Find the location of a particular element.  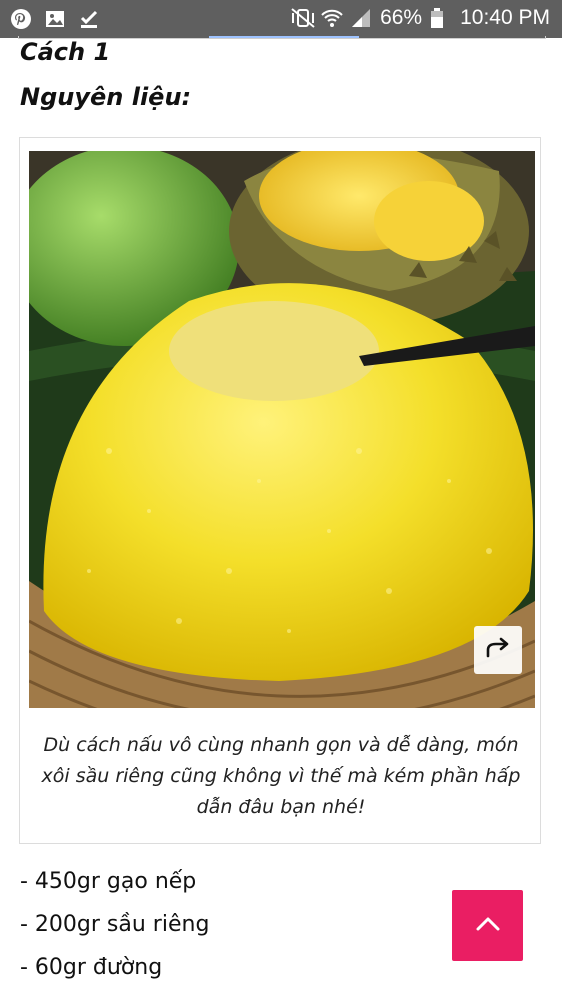

signal-icon is located at coordinates (361, 18).